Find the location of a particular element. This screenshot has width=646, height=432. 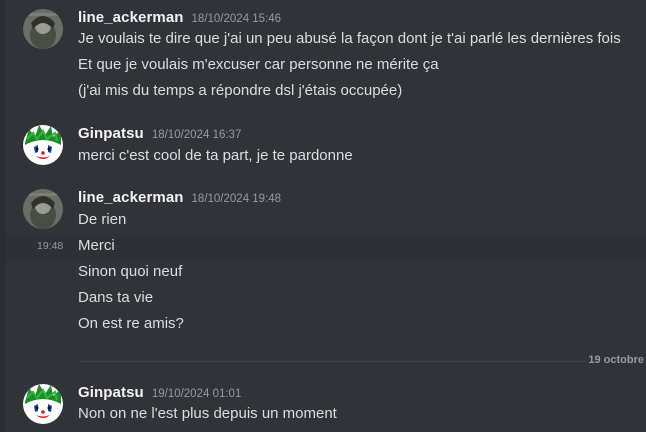

timestamp: 18/10/2024 19:48 is located at coordinates (237, 199).